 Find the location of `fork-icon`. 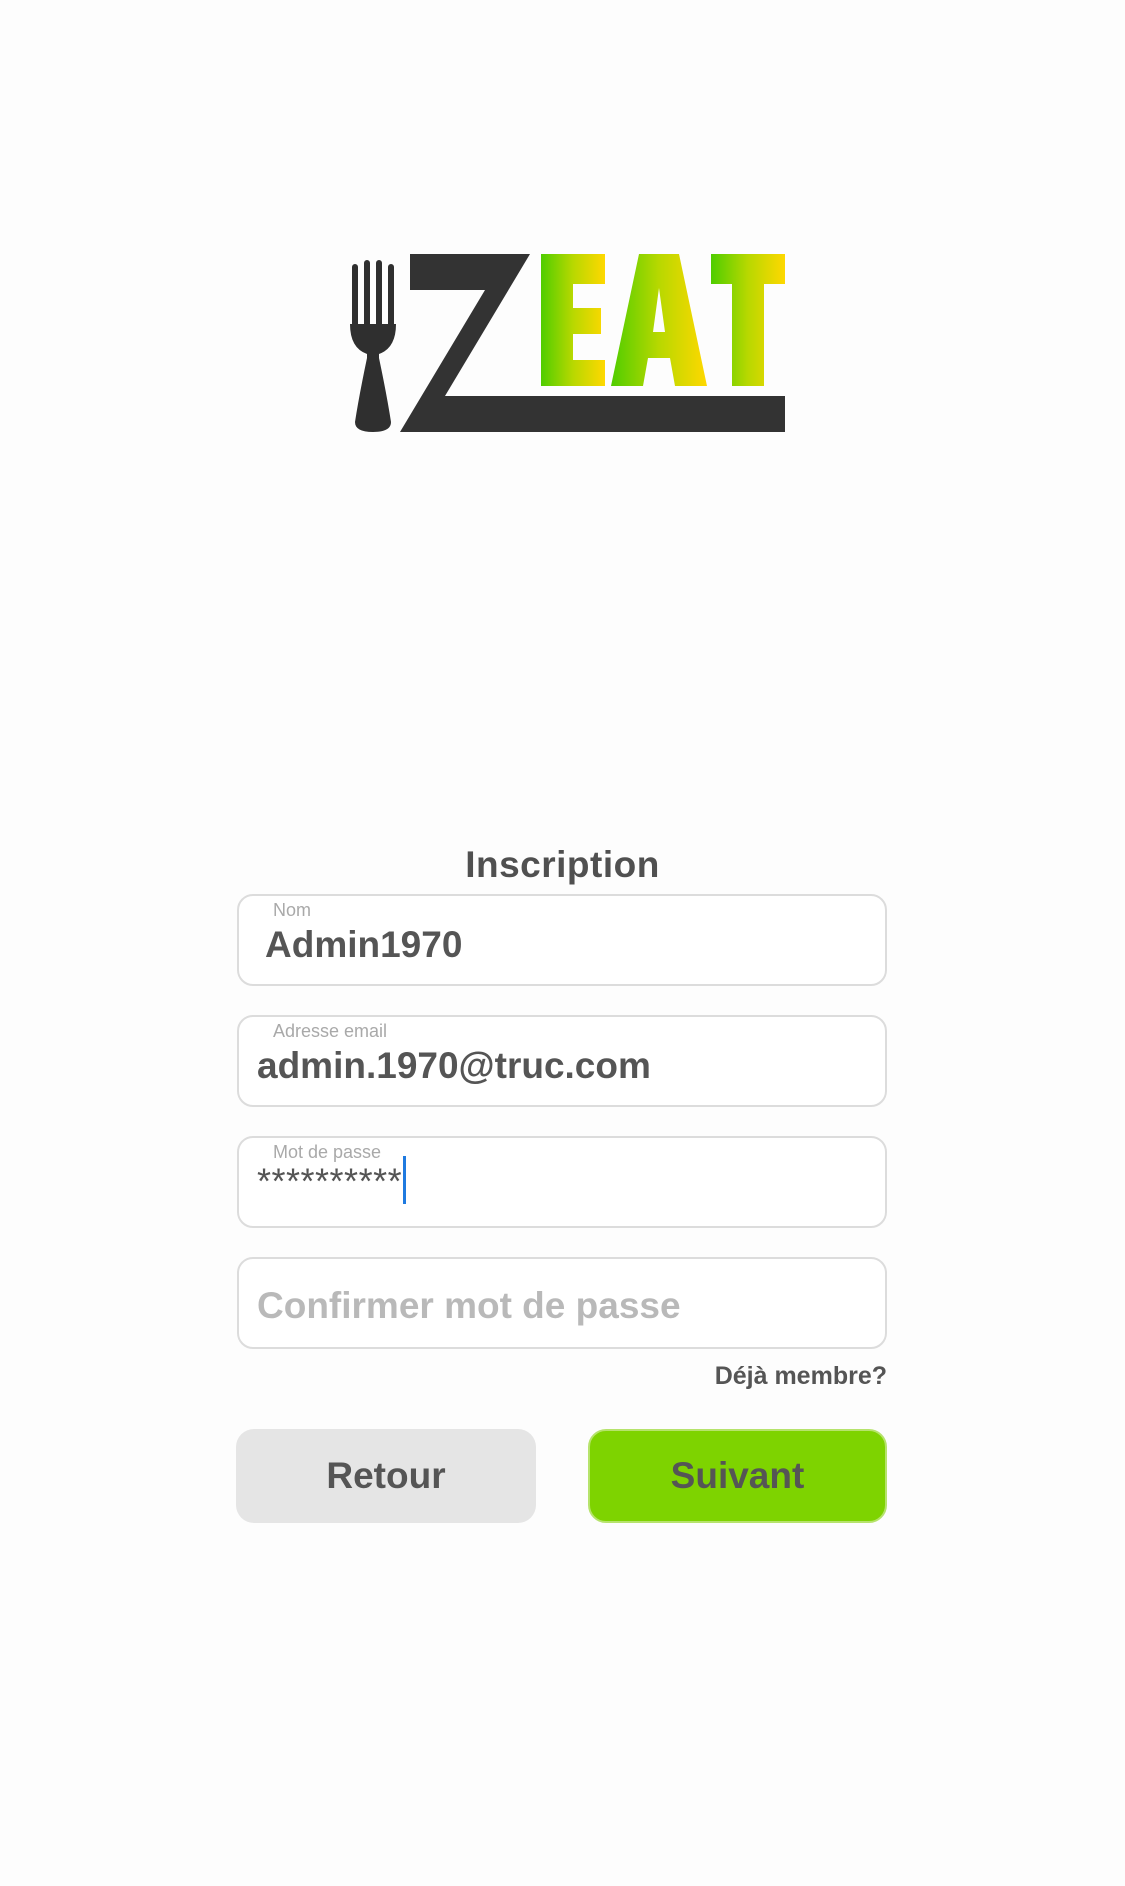

fork-icon is located at coordinates (373, 346).